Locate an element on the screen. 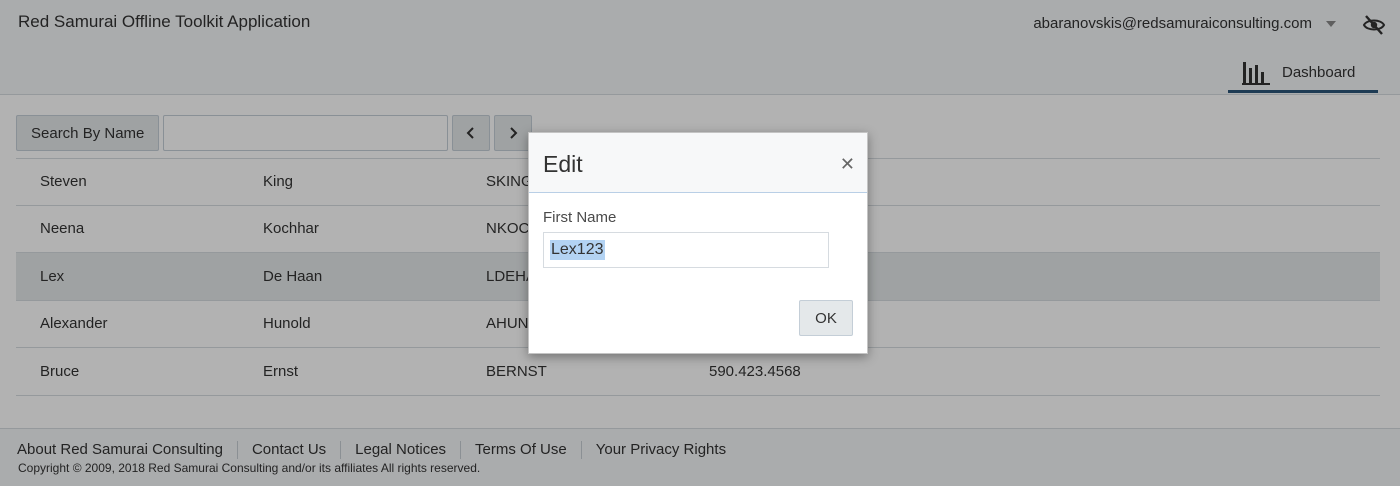 Image resolution: width=1400 pixels, height=486 pixels. ok-button: OK is located at coordinates (826, 318).